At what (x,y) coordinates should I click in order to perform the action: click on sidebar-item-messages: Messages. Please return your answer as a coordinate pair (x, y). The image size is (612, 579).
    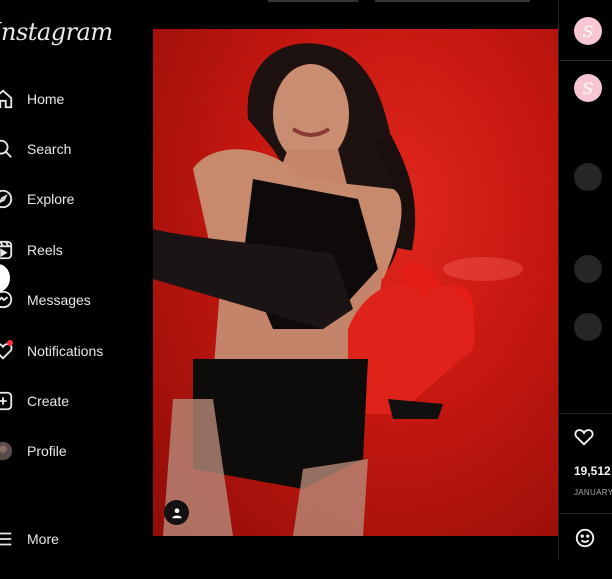
    Looking at the image, I should click on (69, 300).